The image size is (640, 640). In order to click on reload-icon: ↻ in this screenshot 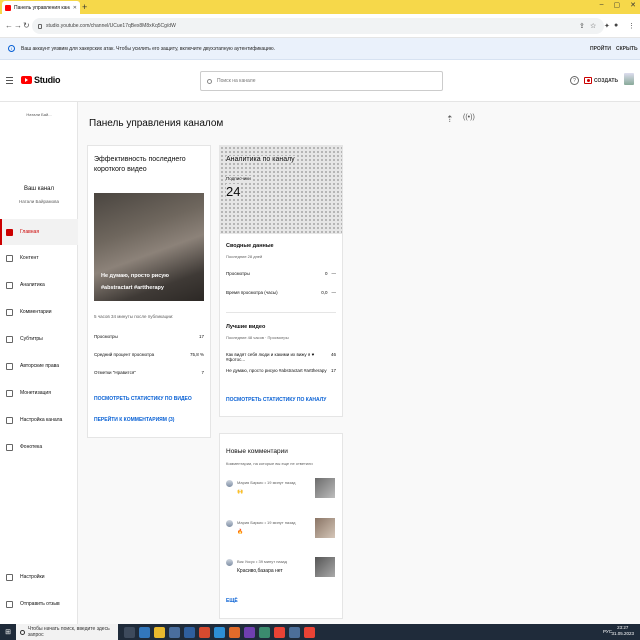, I will do `click(26, 25)`.